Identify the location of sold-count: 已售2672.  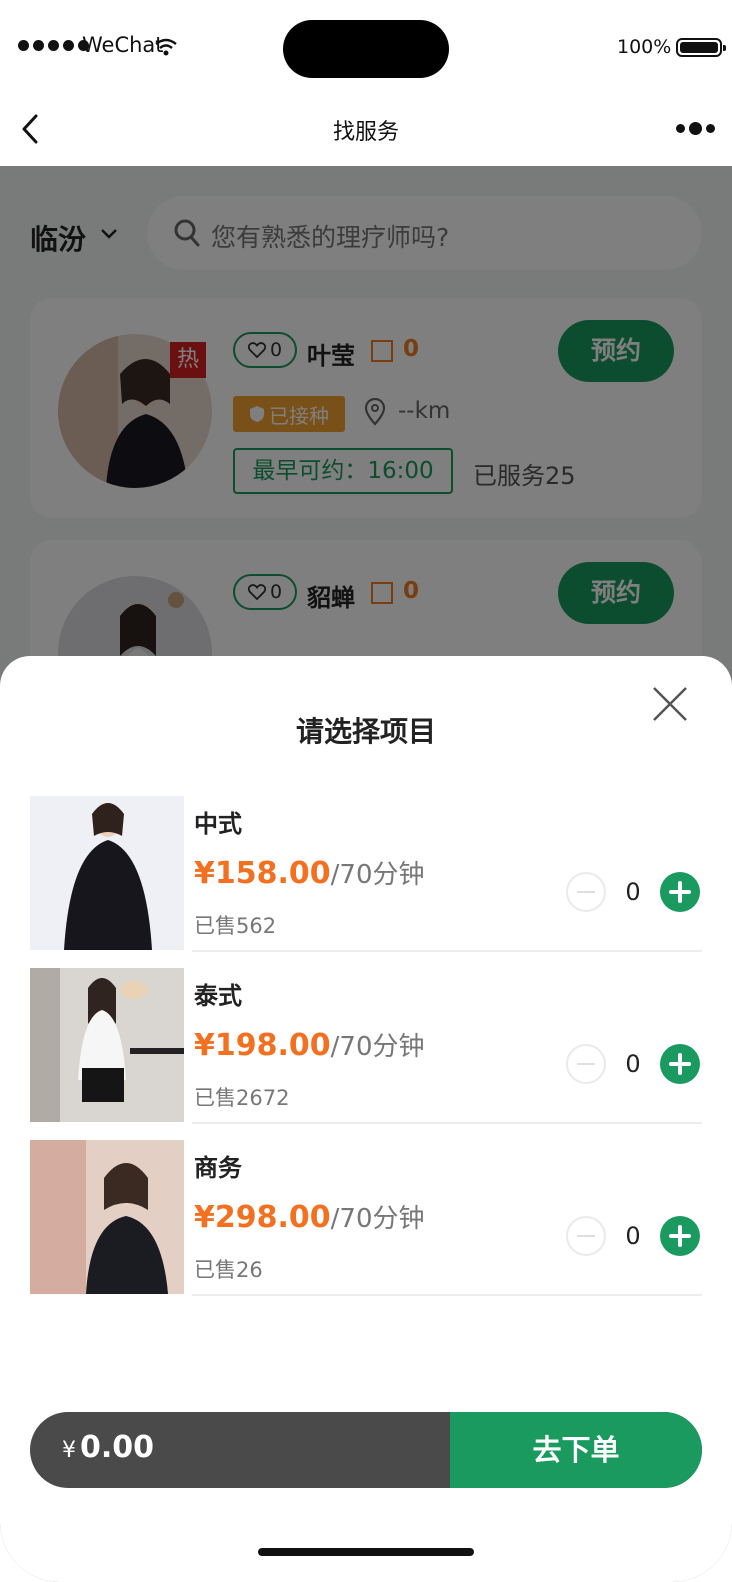
(242, 1098).